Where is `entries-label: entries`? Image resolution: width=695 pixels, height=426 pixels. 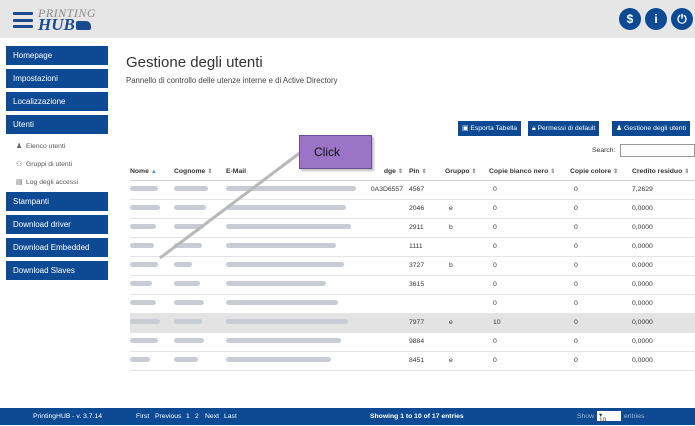 entries-label: entries is located at coordinates (634, 416).